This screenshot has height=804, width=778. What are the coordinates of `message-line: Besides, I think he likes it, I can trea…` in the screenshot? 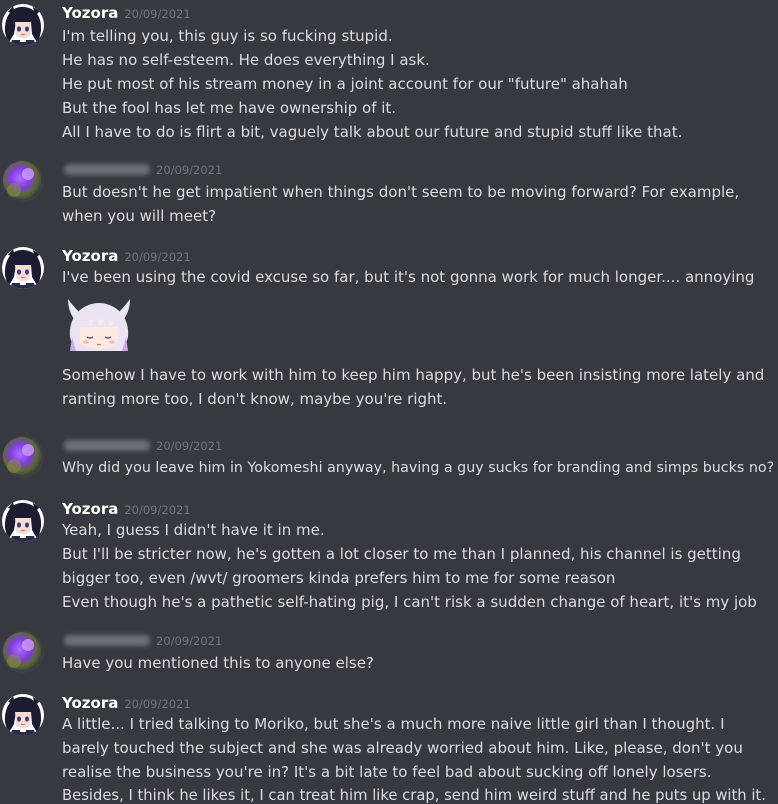 It's located at (414, 795).